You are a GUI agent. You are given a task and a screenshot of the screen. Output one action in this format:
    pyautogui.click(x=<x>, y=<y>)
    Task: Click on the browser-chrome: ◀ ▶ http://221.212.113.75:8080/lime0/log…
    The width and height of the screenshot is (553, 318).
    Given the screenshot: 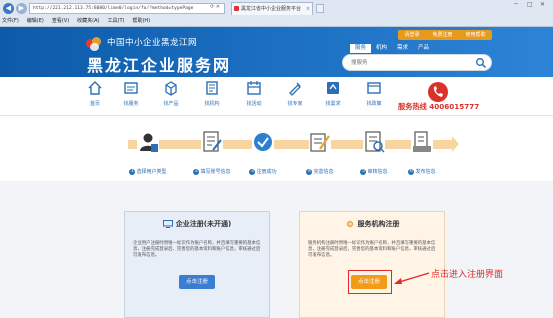 What is the action you would take?
    pyautogui.click(x=276, y=13)
    